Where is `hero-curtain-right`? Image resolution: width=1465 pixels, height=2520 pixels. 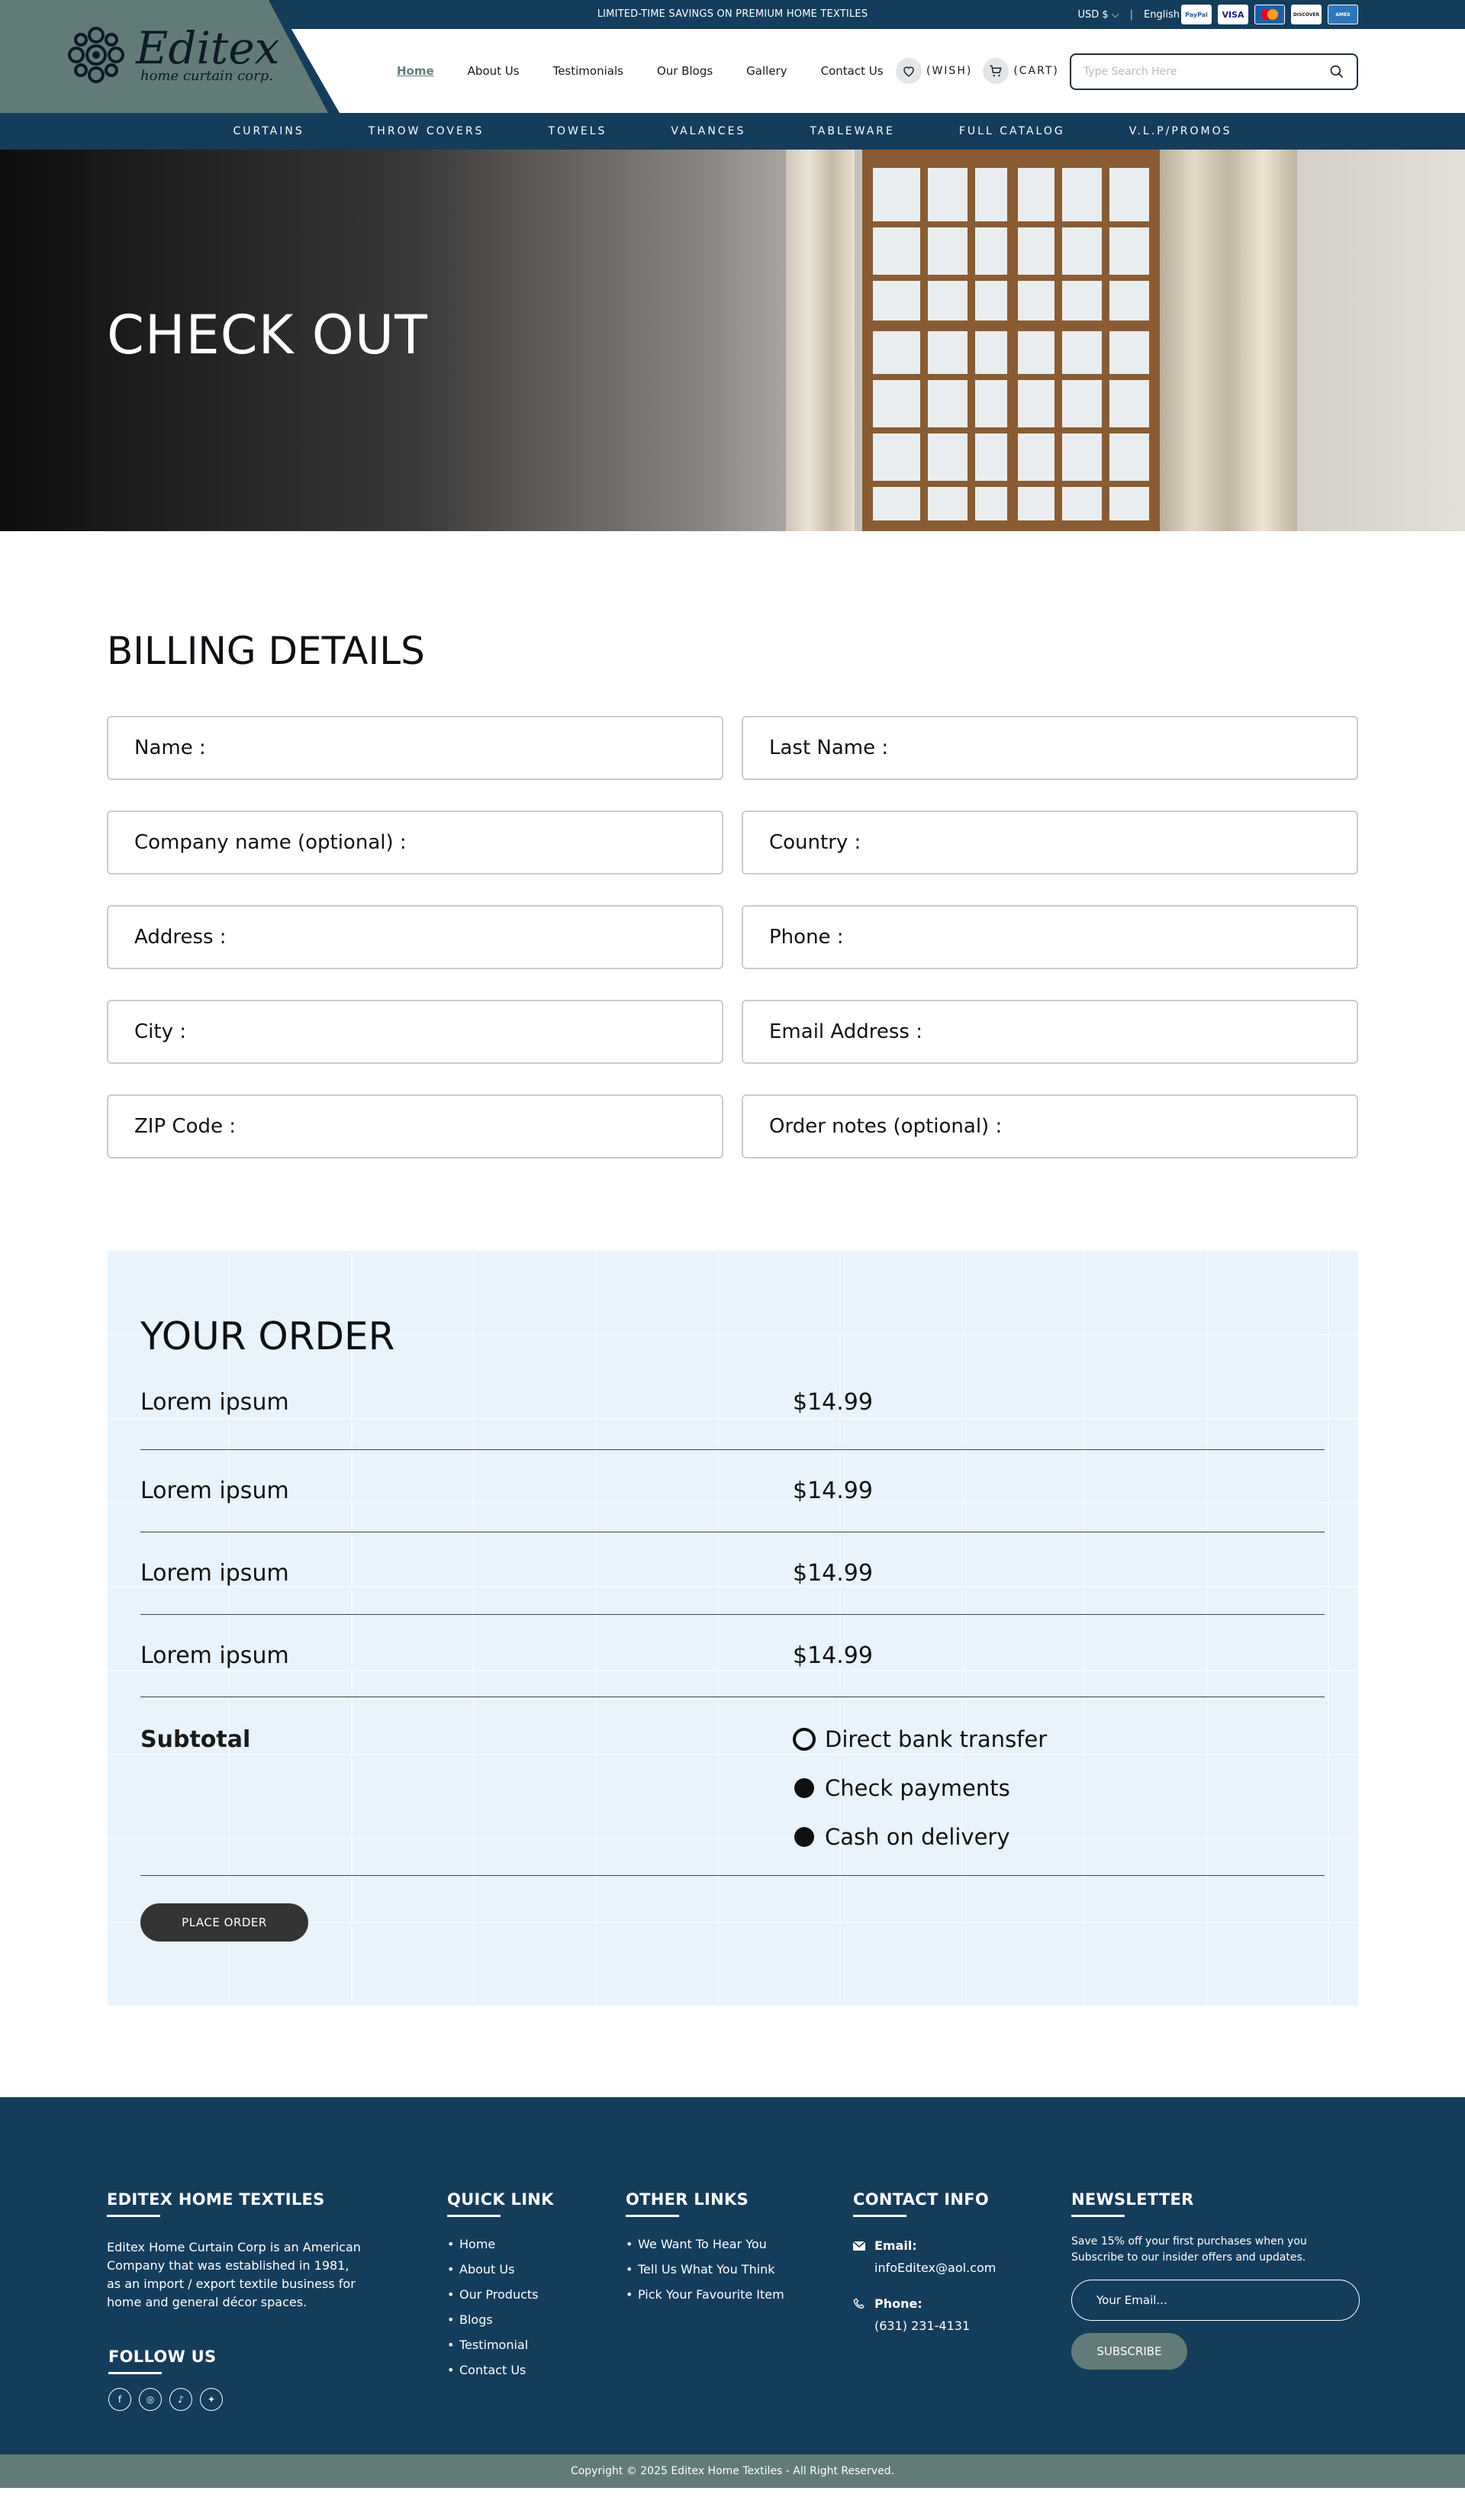
hero-curtain-right is located at coordinates (1228, 340).